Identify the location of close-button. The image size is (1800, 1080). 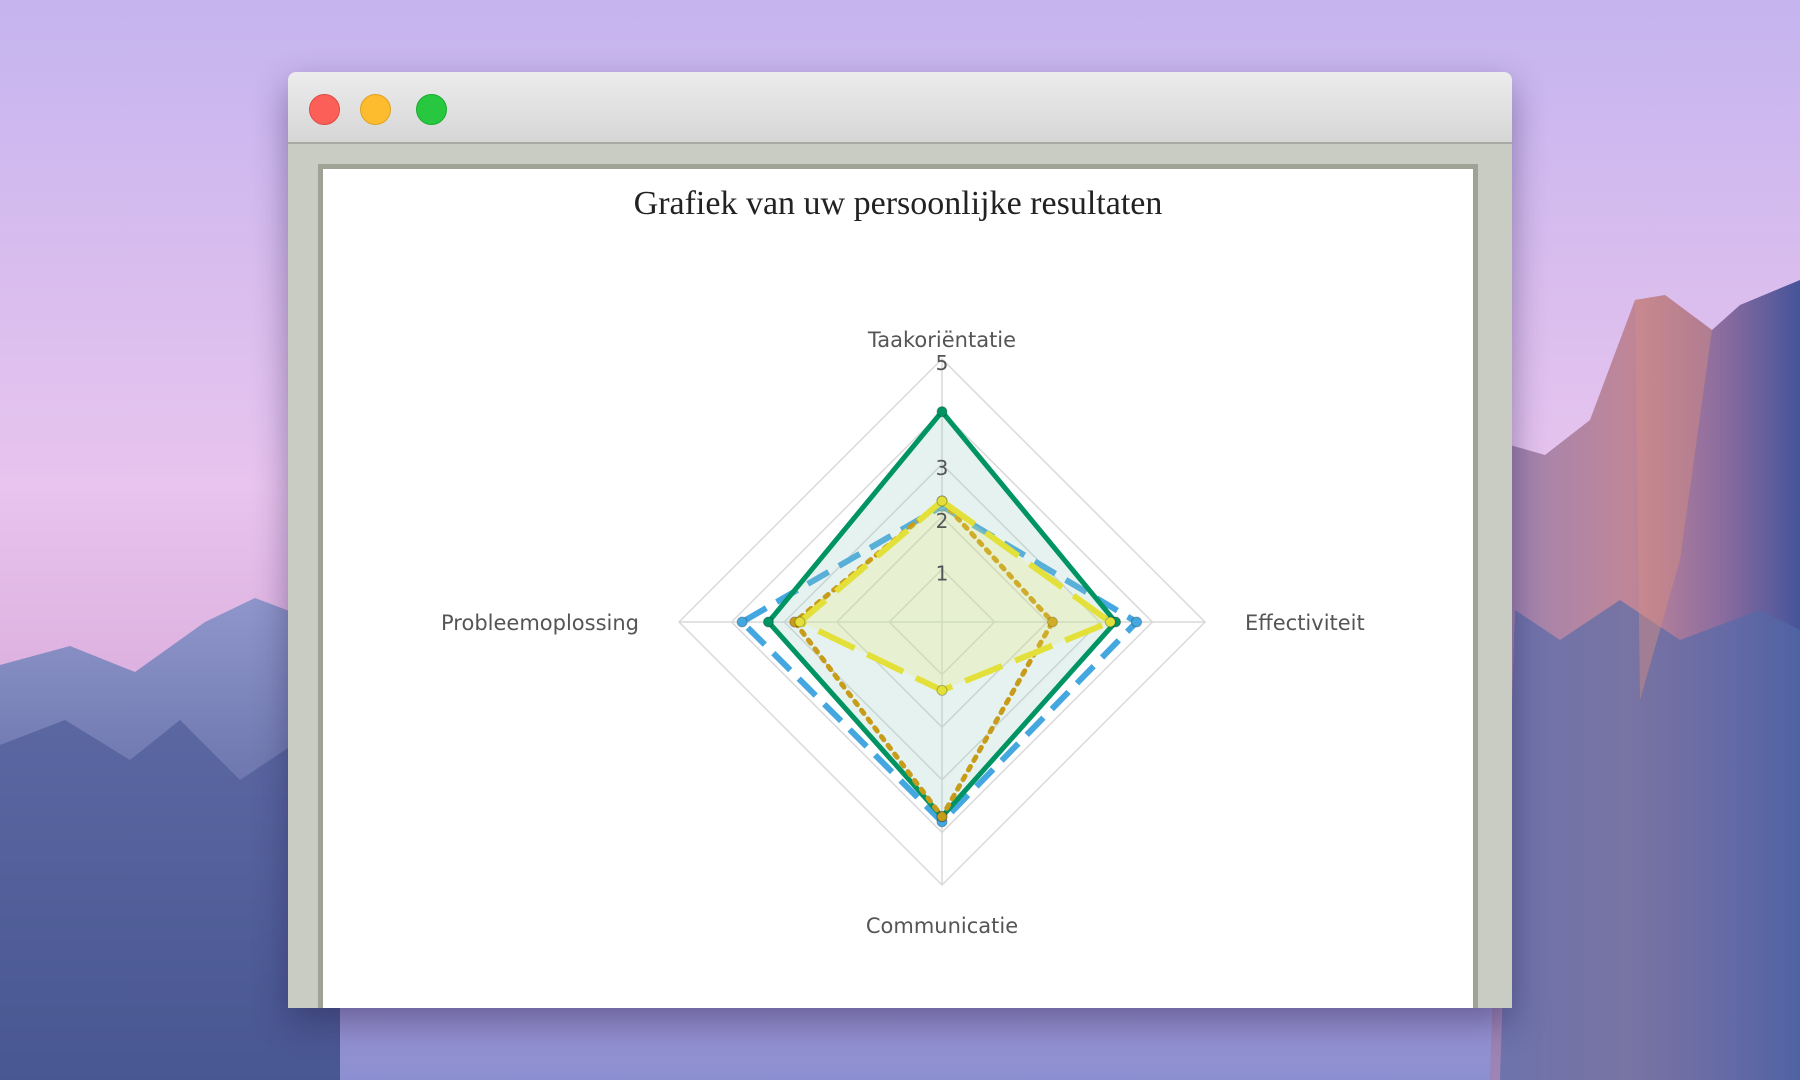
(324, 109).